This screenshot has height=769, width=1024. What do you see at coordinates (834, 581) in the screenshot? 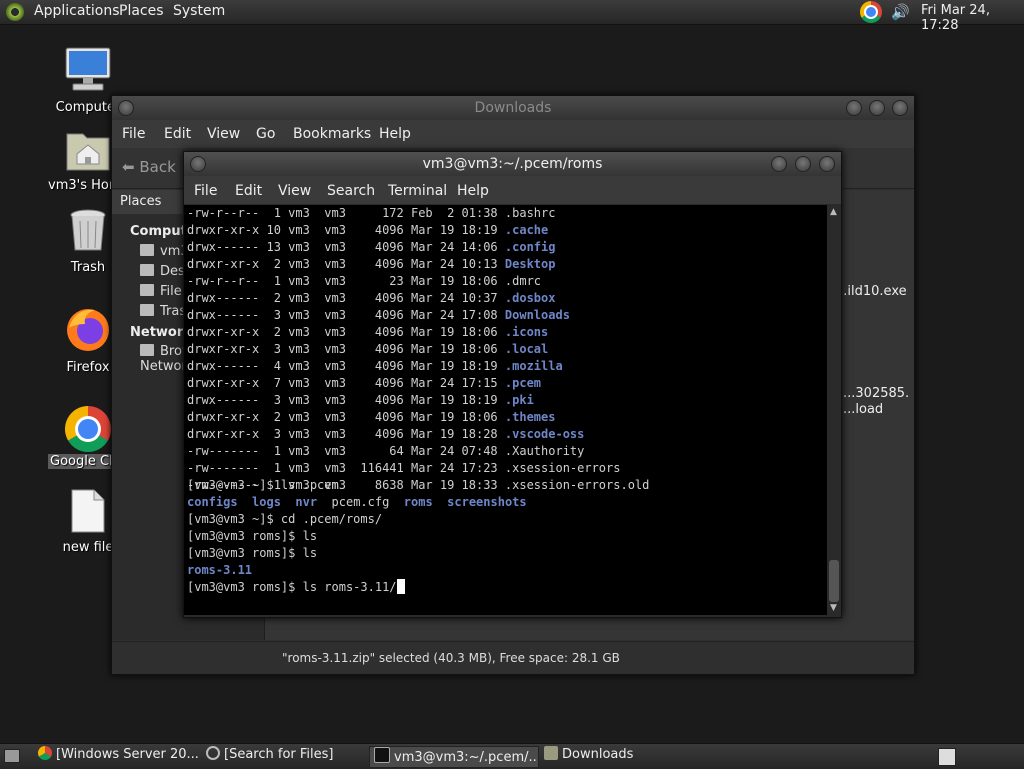
I see `scrollbar-thumb` at bounding box center [834, 581].